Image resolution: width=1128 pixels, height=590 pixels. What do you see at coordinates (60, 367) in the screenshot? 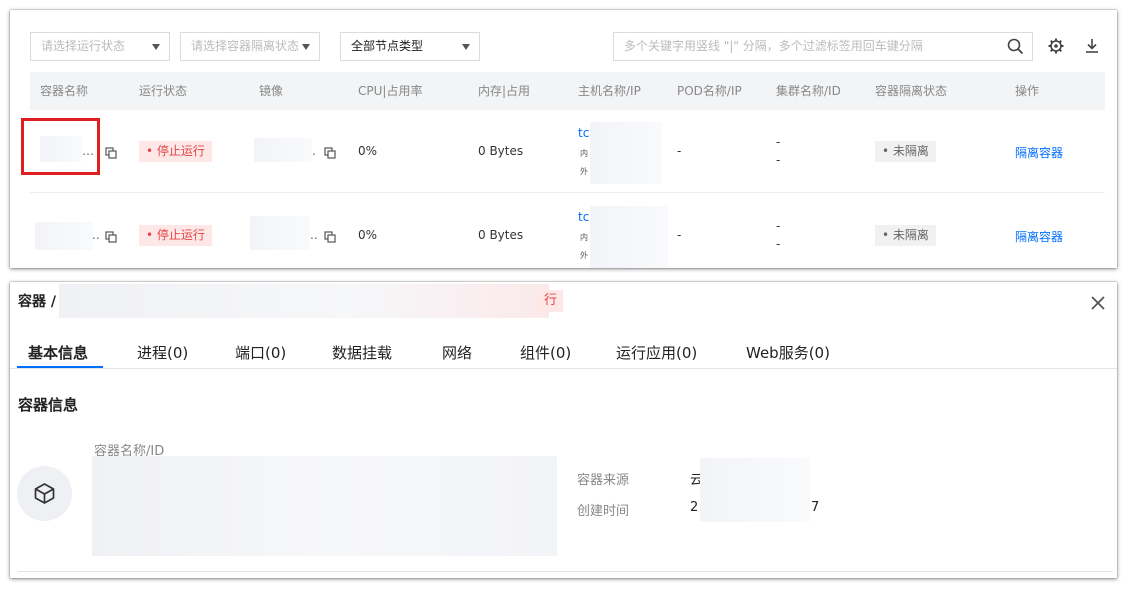
I see `active-tab-indicator` at bounding box center [60, 367].